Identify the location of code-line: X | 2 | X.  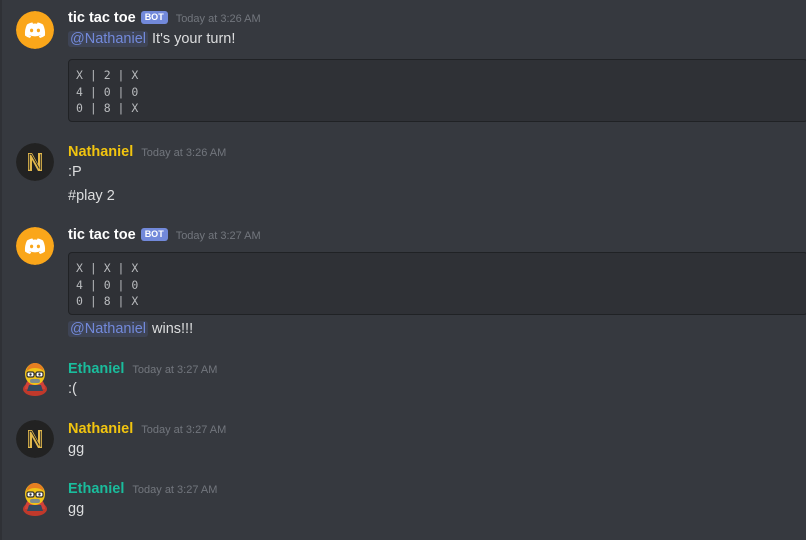
(107, 75).